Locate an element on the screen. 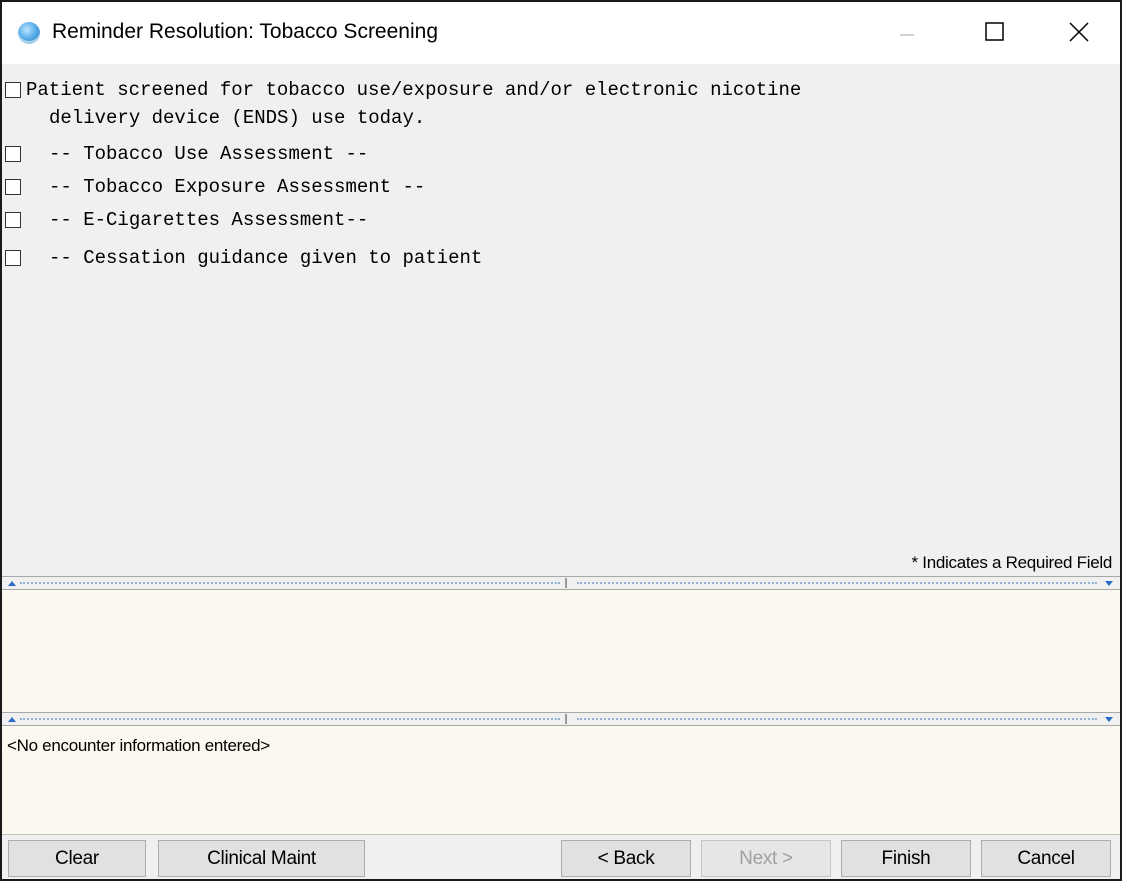 The image size is (1122, 881). encounter-text: <No encounter information entered> is located at coordinates (138, 745).